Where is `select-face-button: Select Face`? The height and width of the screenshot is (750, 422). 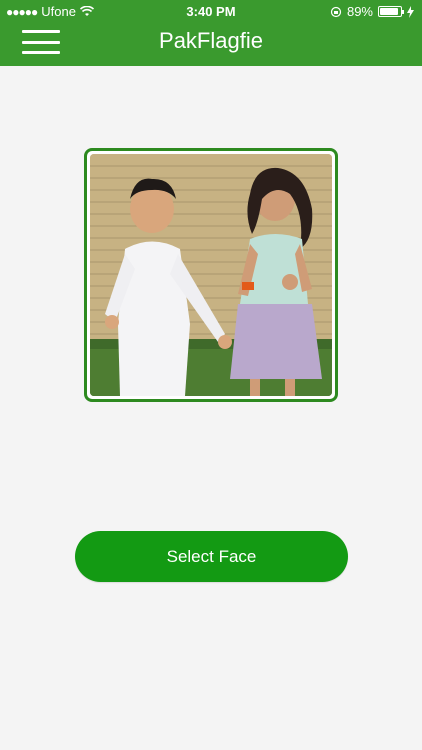
select-face-button: Select Face is located at coordinates (211, 556).